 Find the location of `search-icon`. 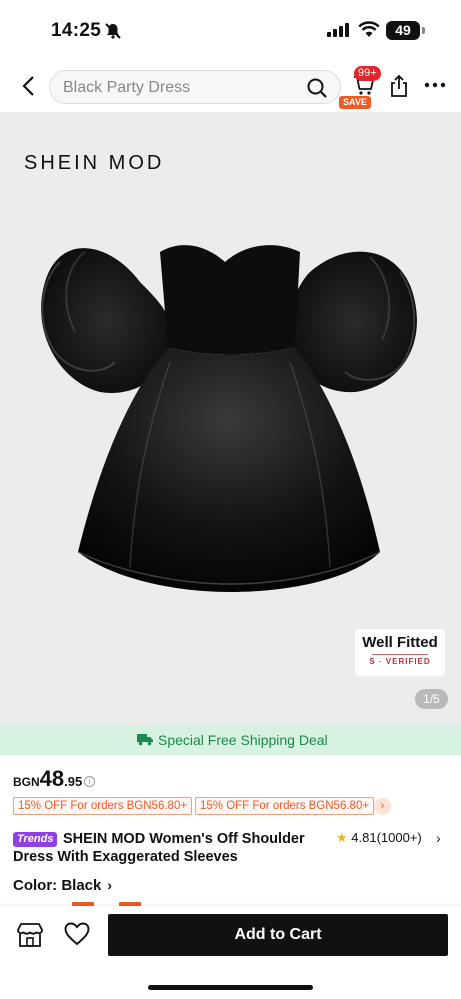

search-icon is located at coordinates (317, 88).